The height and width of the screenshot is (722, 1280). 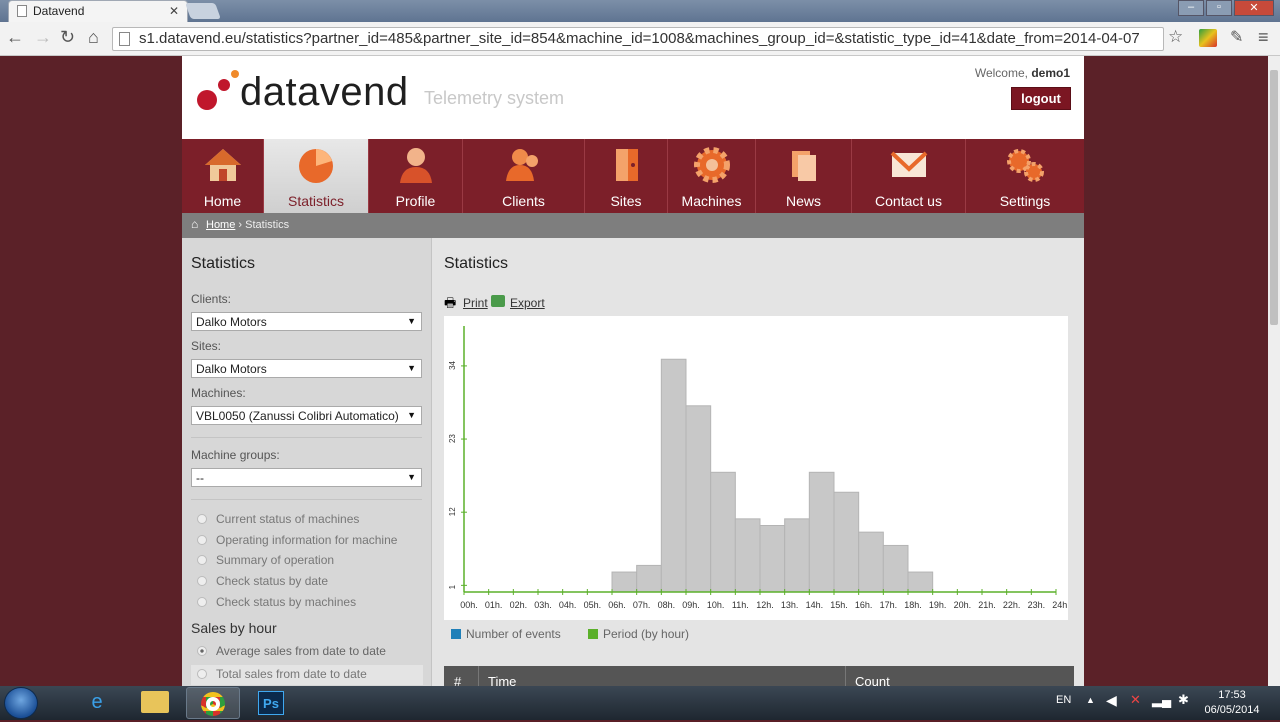 I want to click on legend-swatch, so click(x=456, y=634).